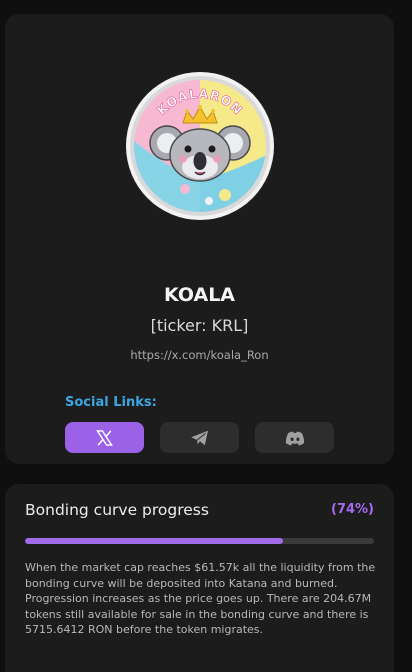  I want to click on x-button, so click(104, 437).